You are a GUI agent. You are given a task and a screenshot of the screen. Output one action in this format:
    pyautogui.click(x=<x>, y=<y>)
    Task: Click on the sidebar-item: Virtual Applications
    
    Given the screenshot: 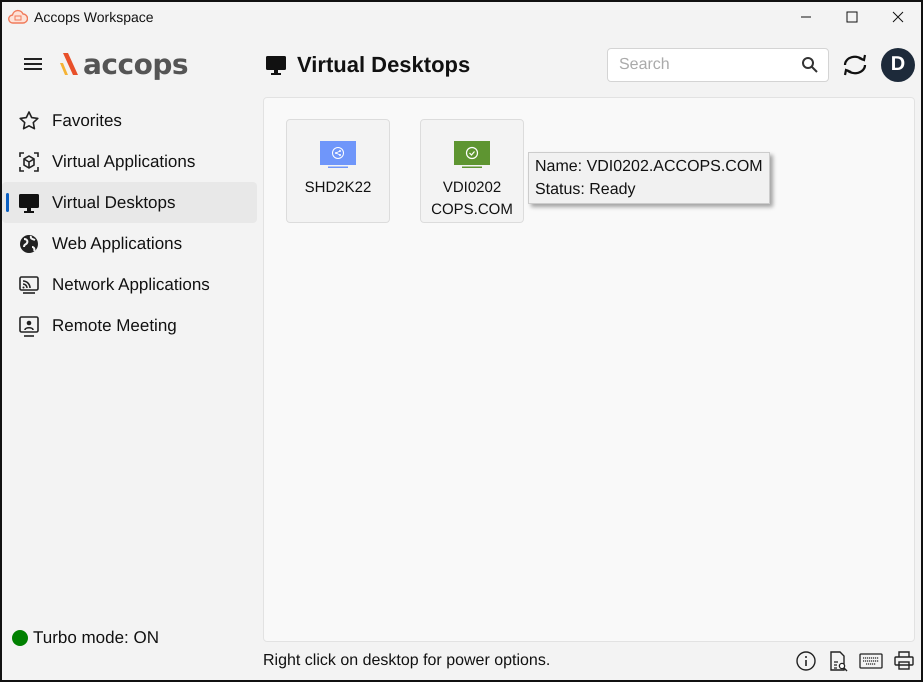 What is the action you would take?
    pyautogui.click(x=129, y=161)
    